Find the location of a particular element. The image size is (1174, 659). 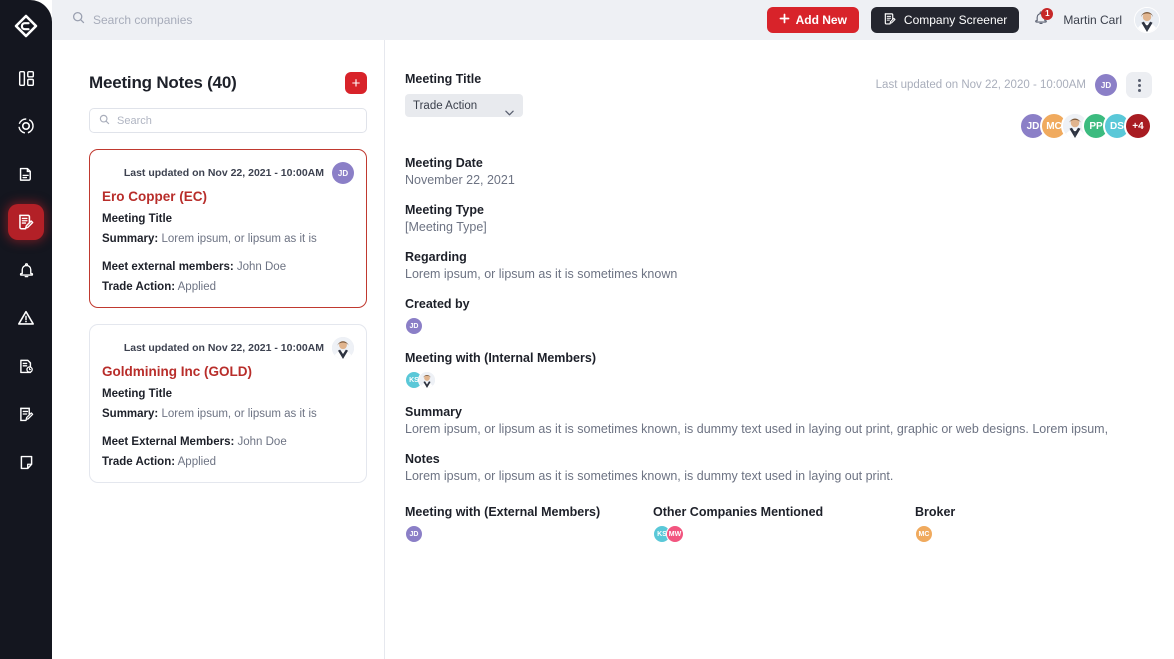

sidebar-item-reports is located at coordinates (26, 366).